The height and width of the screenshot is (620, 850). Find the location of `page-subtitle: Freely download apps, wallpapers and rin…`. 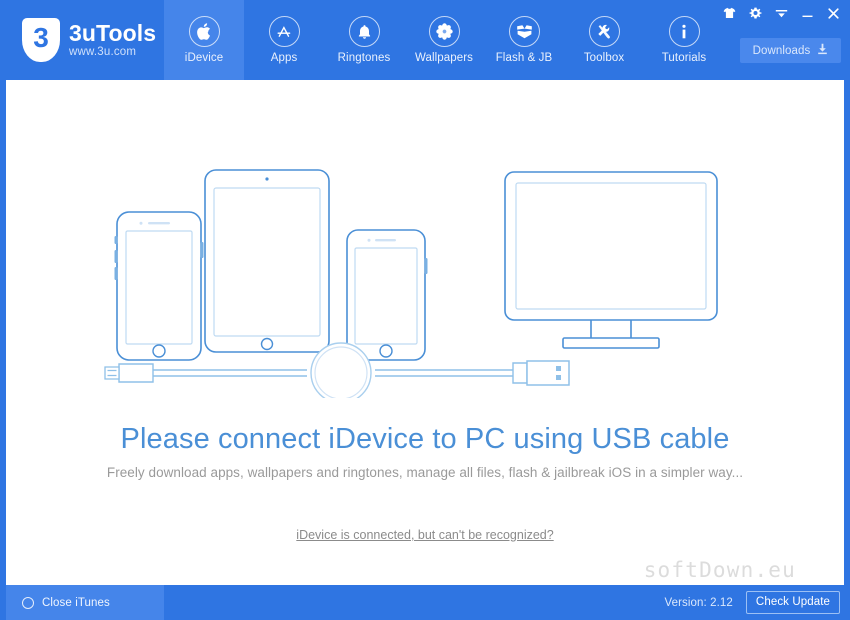

page-subtitle: Freely download apps, wallpapers and rin… is located at coordinates (425, 472).